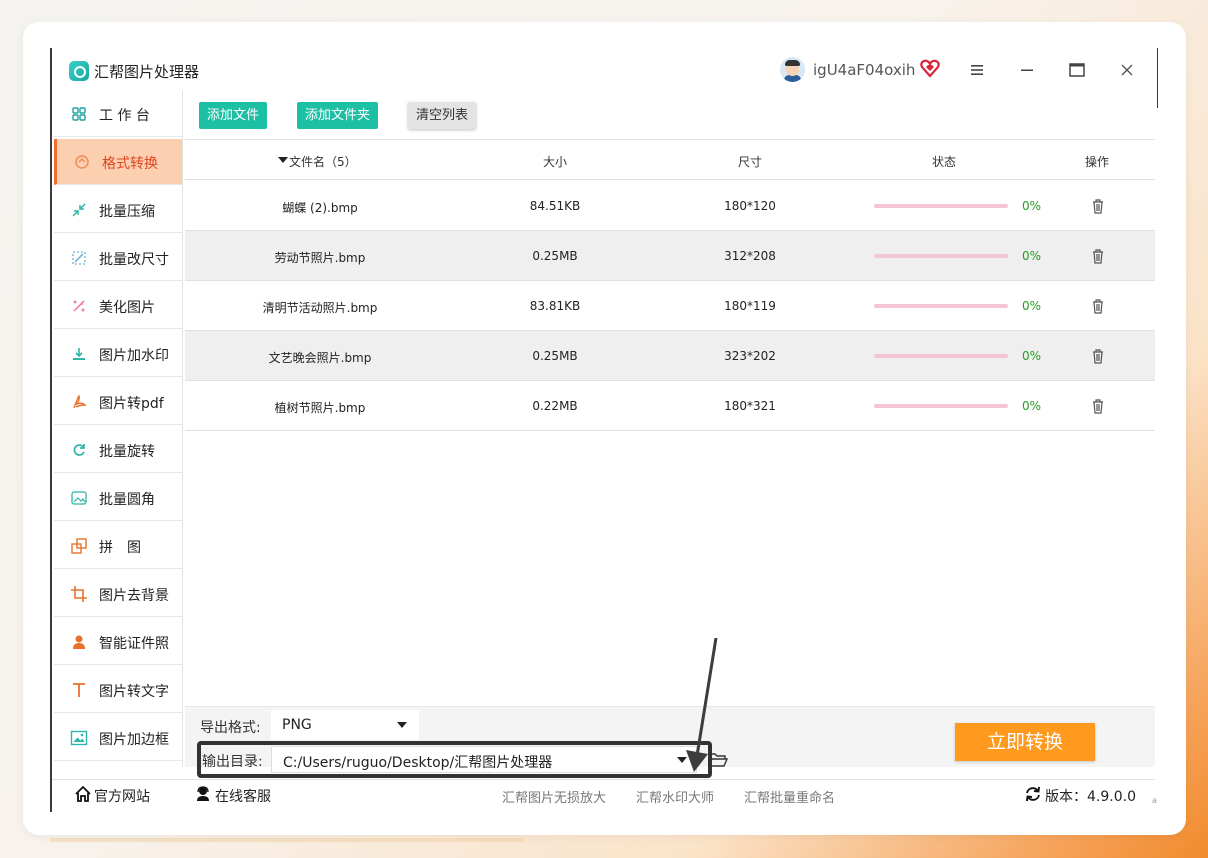  Describe the element at coordinates (147, 72) in the screenshot. I see `app-title: 汇帮图片处理器` at that location.